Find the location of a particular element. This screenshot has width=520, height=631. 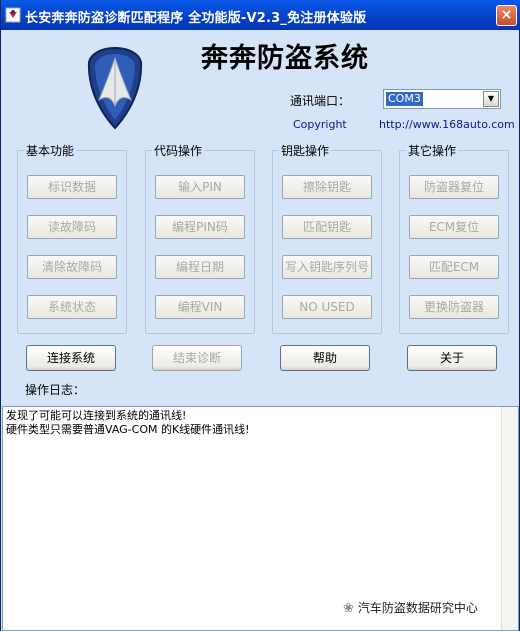

group-key: 钥匙操作 擦除钥匙 匹配钥匙 写入钥匙序列号 NO USED is located at coordinates (327, 238).